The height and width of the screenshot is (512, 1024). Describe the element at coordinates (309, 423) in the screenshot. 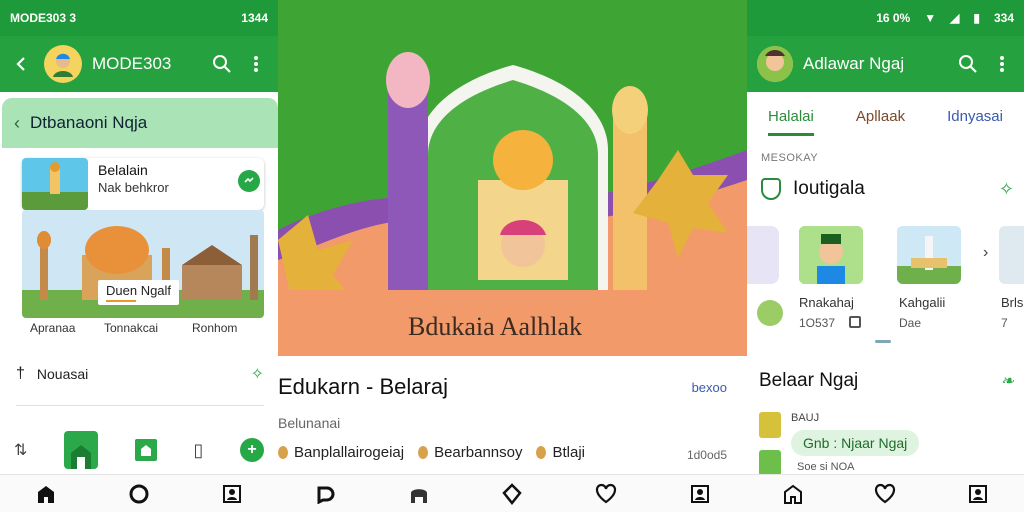

I see `subtitle: Belunanai` at that location.